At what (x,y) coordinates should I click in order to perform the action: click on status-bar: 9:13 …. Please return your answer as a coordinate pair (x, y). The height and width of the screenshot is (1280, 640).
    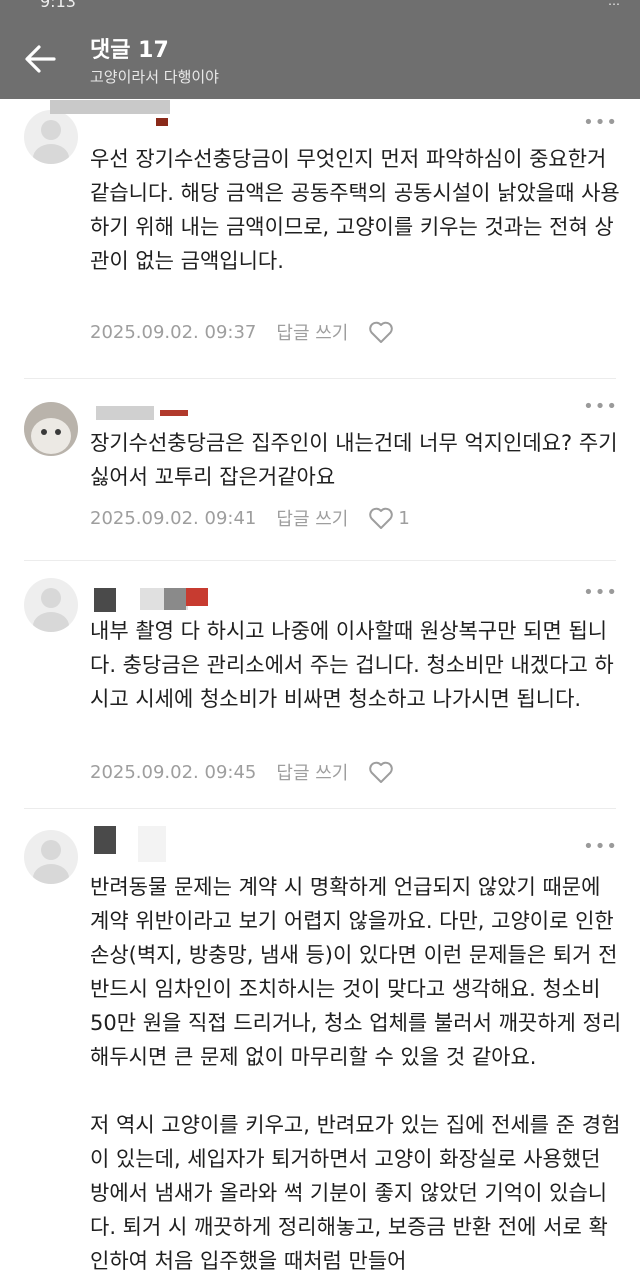
    Looking at the image, I should click on (320, 5).